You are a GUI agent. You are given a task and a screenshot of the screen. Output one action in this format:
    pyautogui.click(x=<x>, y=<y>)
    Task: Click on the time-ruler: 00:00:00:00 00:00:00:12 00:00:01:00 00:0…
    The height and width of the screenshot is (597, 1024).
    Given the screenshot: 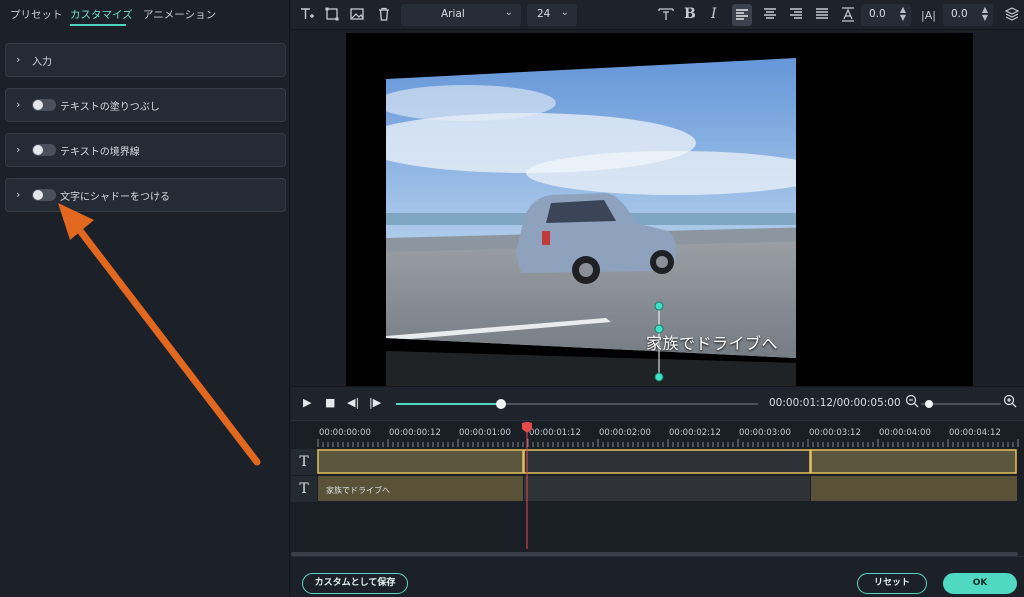 What is the action you would take?
    pyautogui.click(x=670, y=434)
    